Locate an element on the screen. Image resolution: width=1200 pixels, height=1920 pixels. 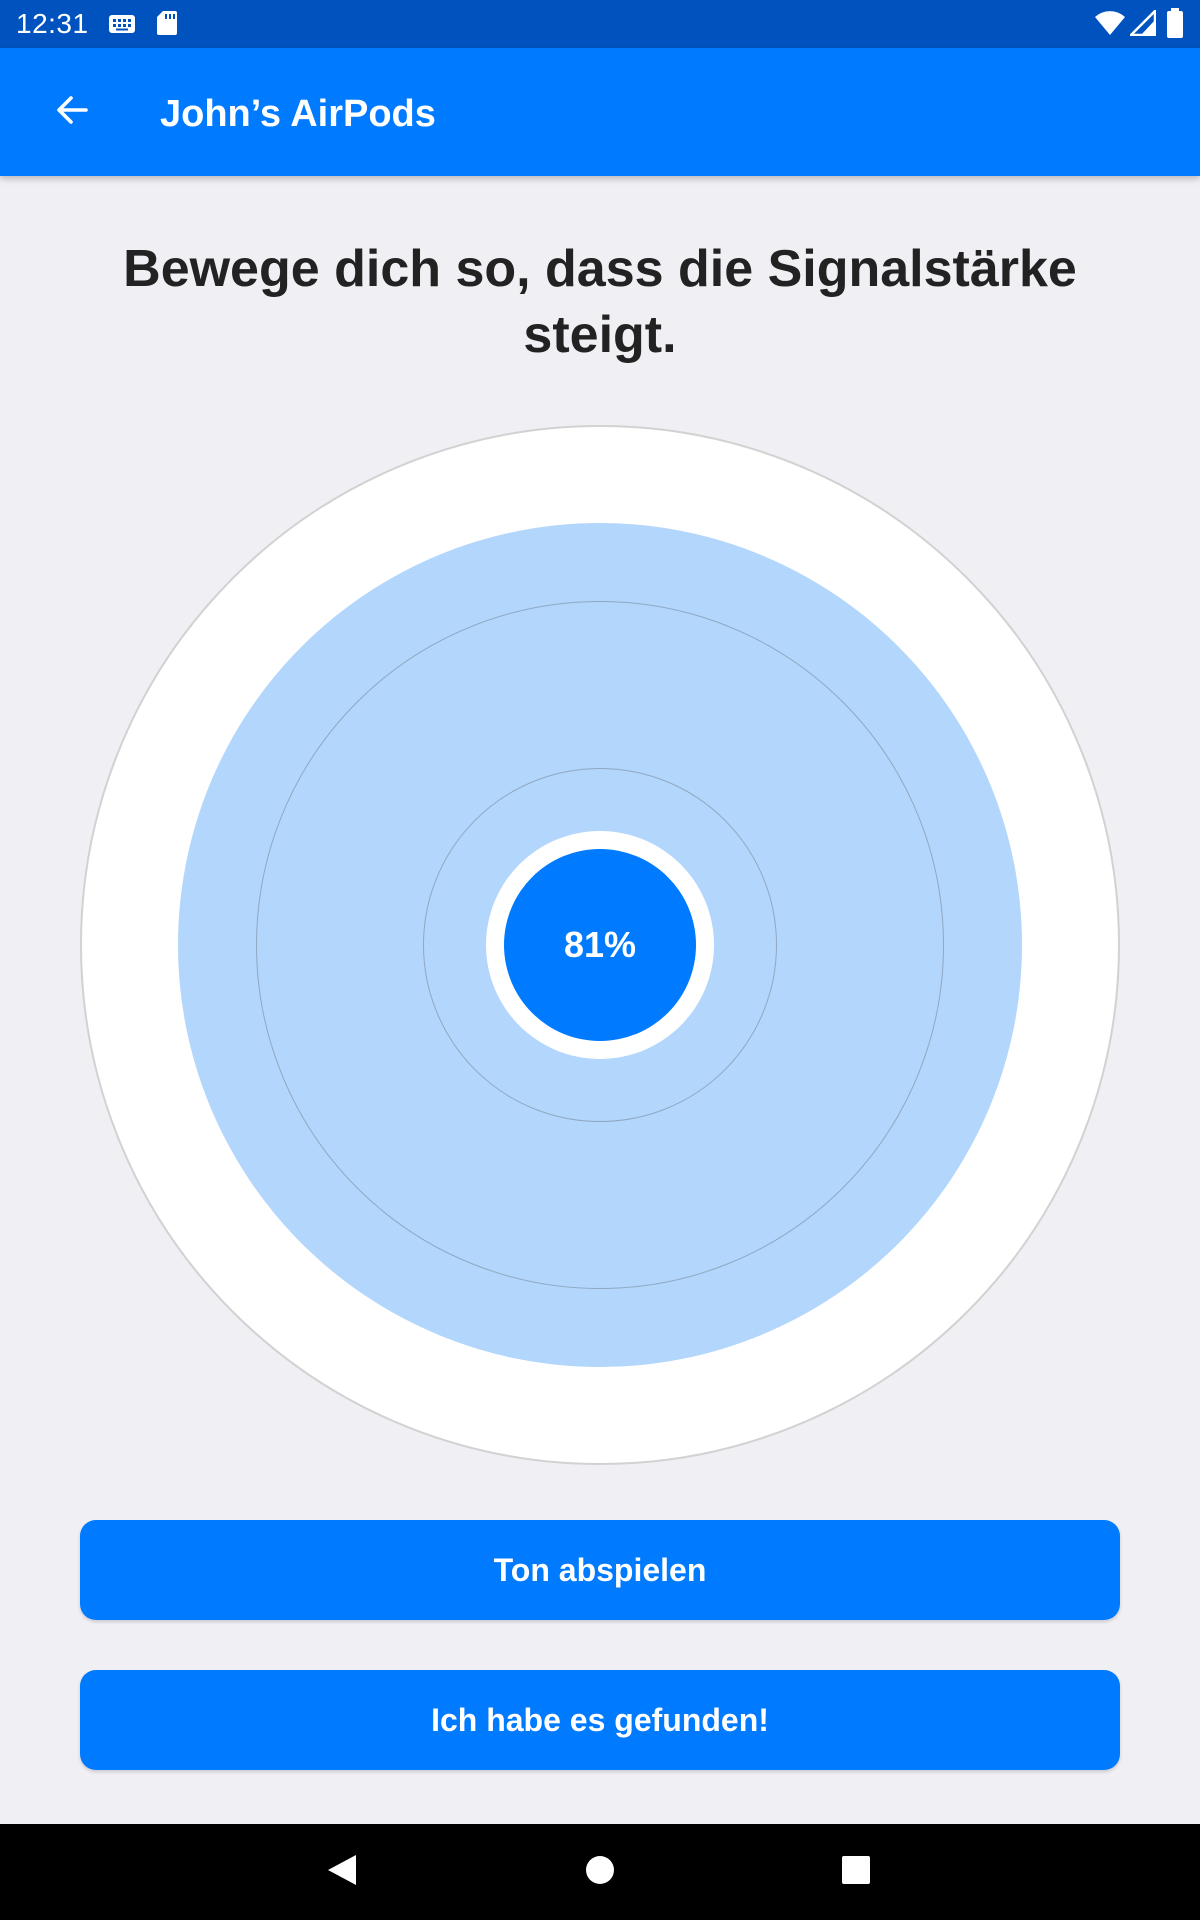
cell-signal-icon is located at coordinates (1142, 24).